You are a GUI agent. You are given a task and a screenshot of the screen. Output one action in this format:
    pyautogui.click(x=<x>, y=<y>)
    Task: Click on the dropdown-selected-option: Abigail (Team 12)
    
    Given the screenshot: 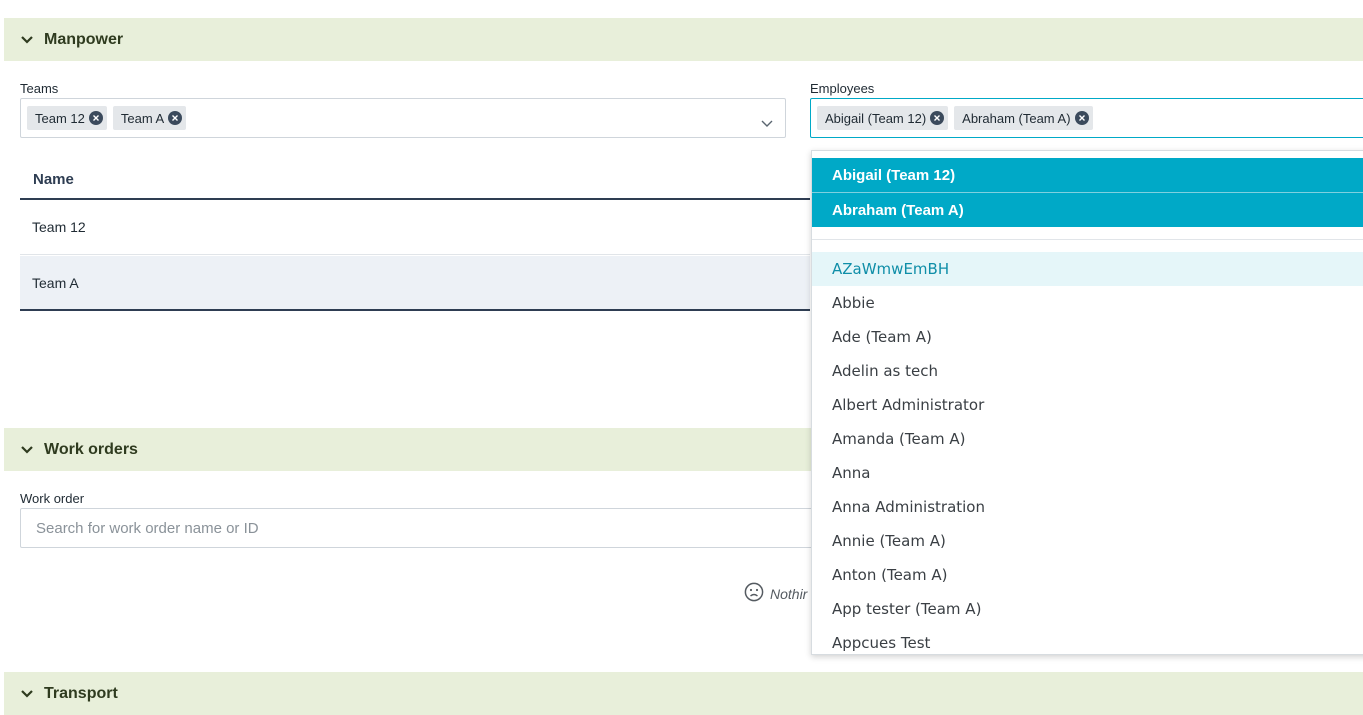 What is the action you would take?
    pyautogui.click(x=1087, y=175)
    